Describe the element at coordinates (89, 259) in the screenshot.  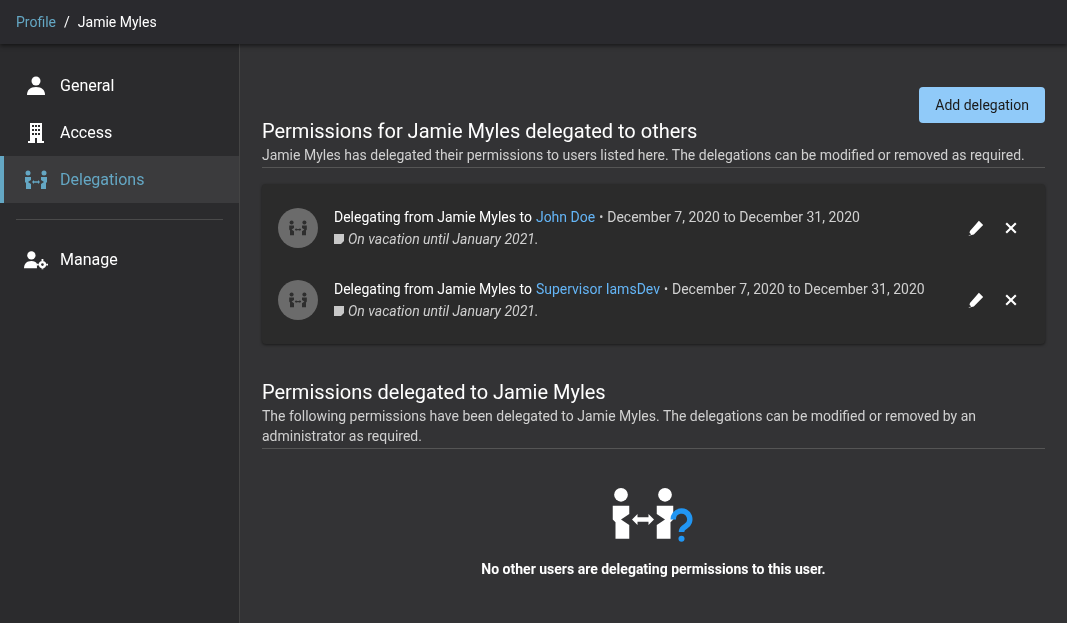
I see `sidebar-label: Manage` at that location.